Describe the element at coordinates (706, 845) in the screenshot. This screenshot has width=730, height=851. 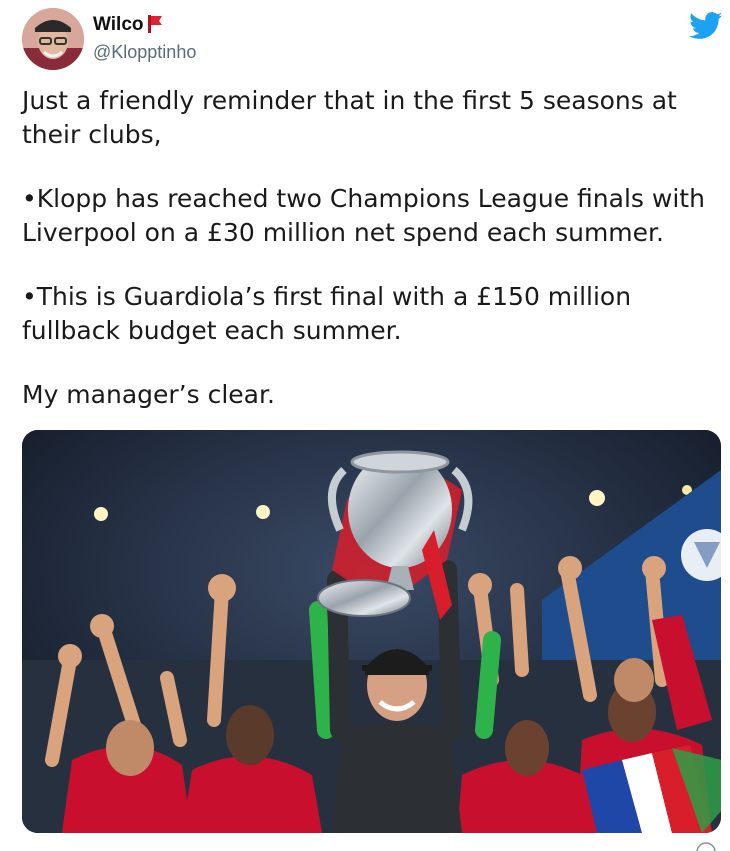
I see `info-icon` at that location.